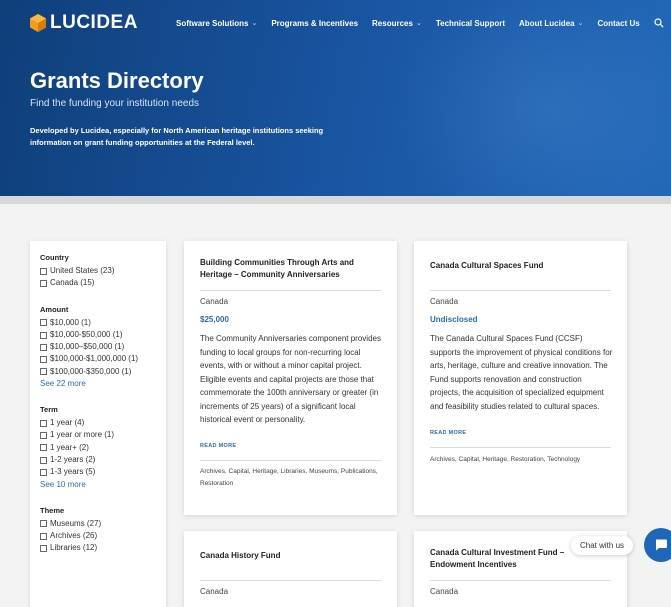 Image resolution: width=671 pixels, height=607 pixels. I want to click on grant-title: Canada Cultural Spaces Fund, so click(520, 266).